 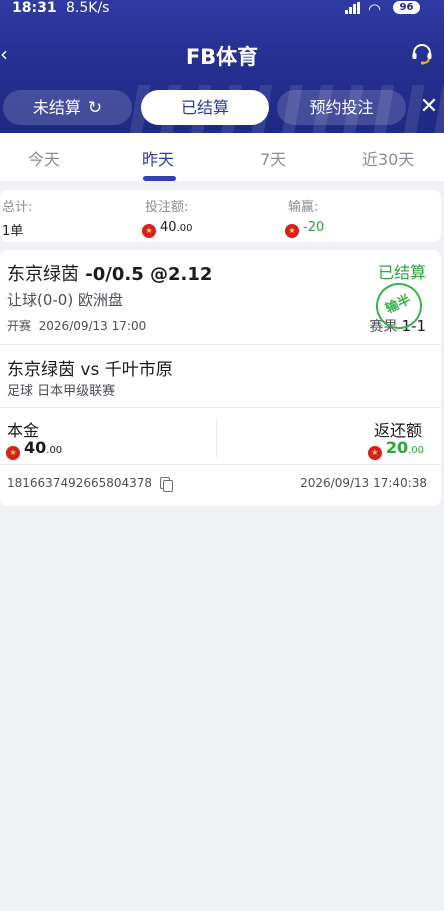 What do you see at coordinates (273, 158) in the screenshot?
I see `tab-7days: 7天` at bounding box center [273, 158].